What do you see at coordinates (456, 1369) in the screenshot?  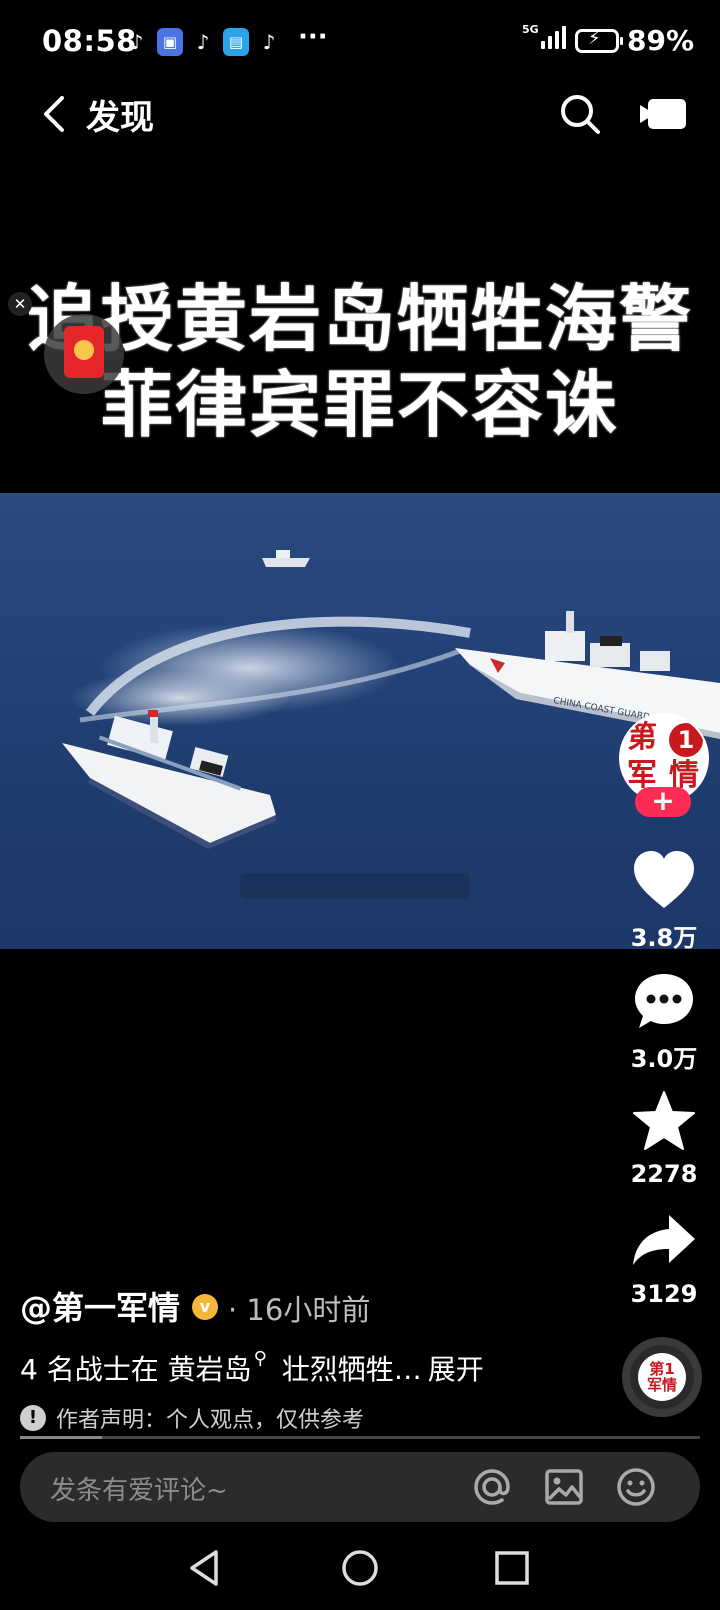 I see `expand-button: 展开` at bounding box center [456, 1369].